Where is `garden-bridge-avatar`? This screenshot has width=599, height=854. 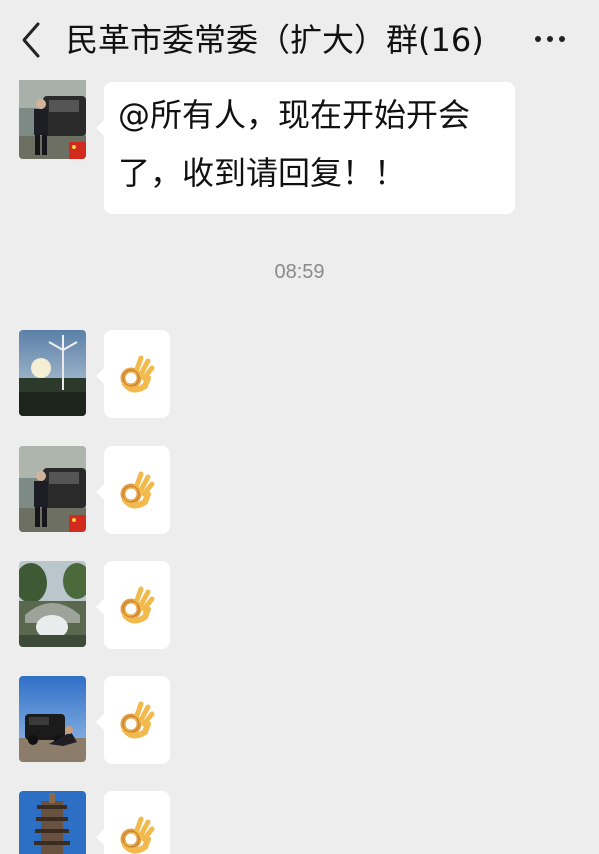
garden-bridge-avatar is located at coordinates (52, 604).